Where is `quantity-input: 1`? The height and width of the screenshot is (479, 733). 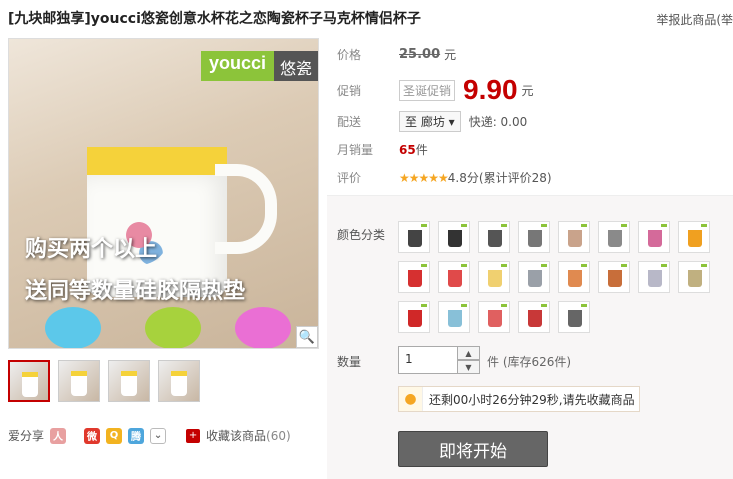 quantity-input: 1 is located at coordinates (428, 360).